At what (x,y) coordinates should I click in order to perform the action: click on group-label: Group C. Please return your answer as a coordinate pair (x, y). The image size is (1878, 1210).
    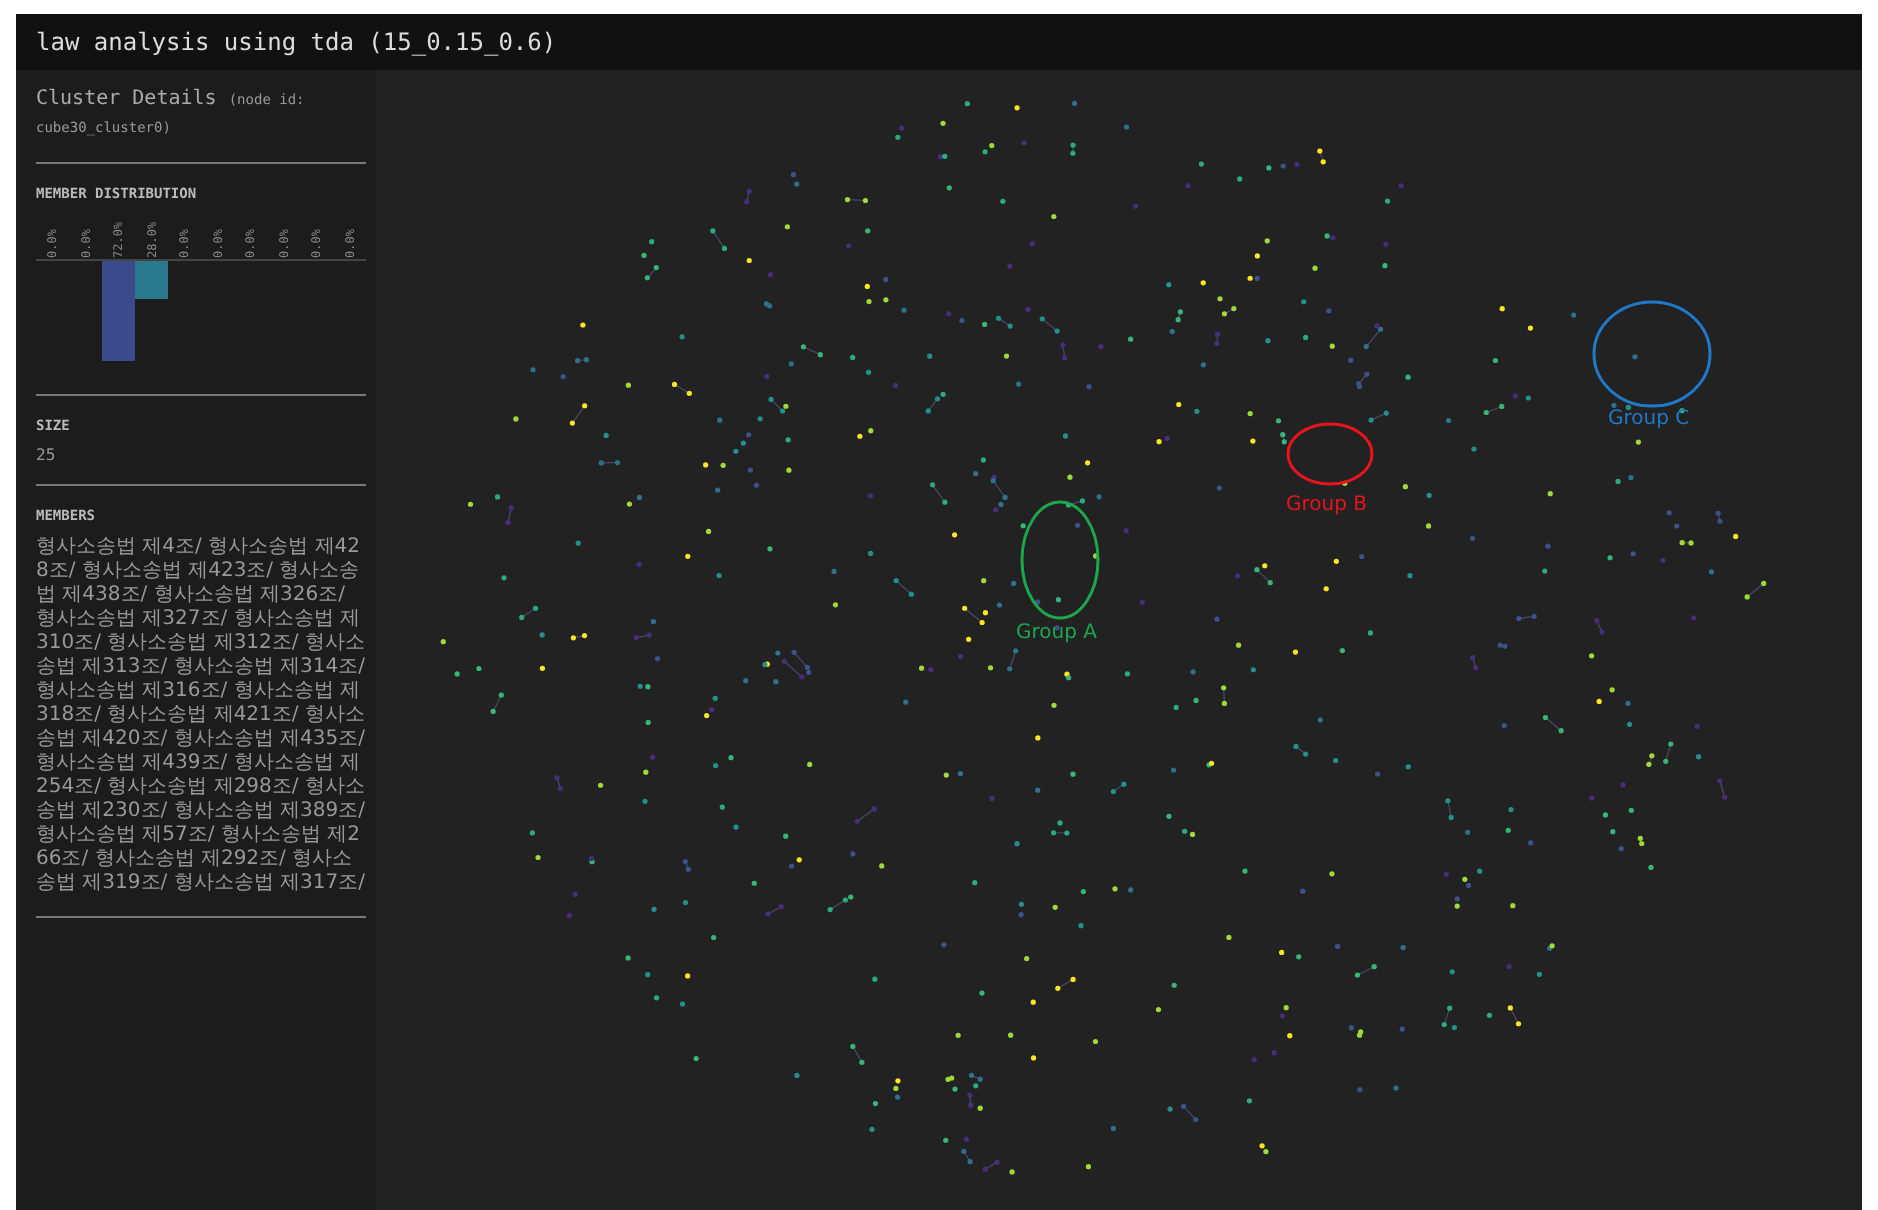
    Looking at the image, I should click on (1649, 419).